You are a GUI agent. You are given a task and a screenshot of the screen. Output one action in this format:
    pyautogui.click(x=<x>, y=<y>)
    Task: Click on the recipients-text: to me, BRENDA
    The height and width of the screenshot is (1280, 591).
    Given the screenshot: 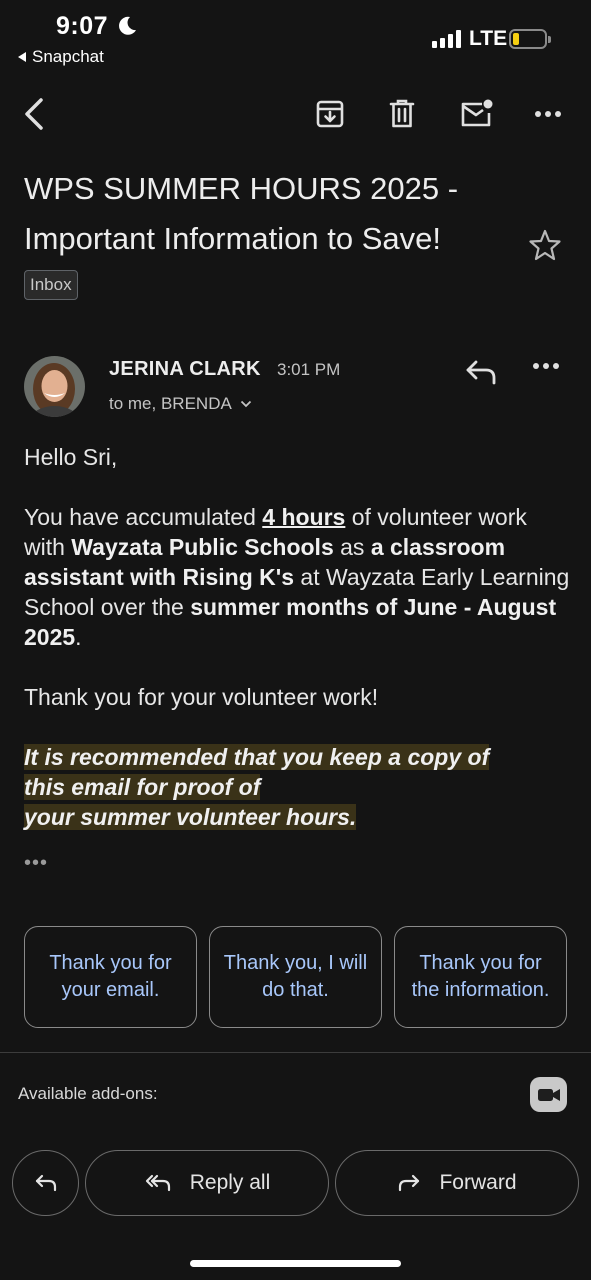 What is the action you would take?
    pyautogui.click(x=170, y=403)
    